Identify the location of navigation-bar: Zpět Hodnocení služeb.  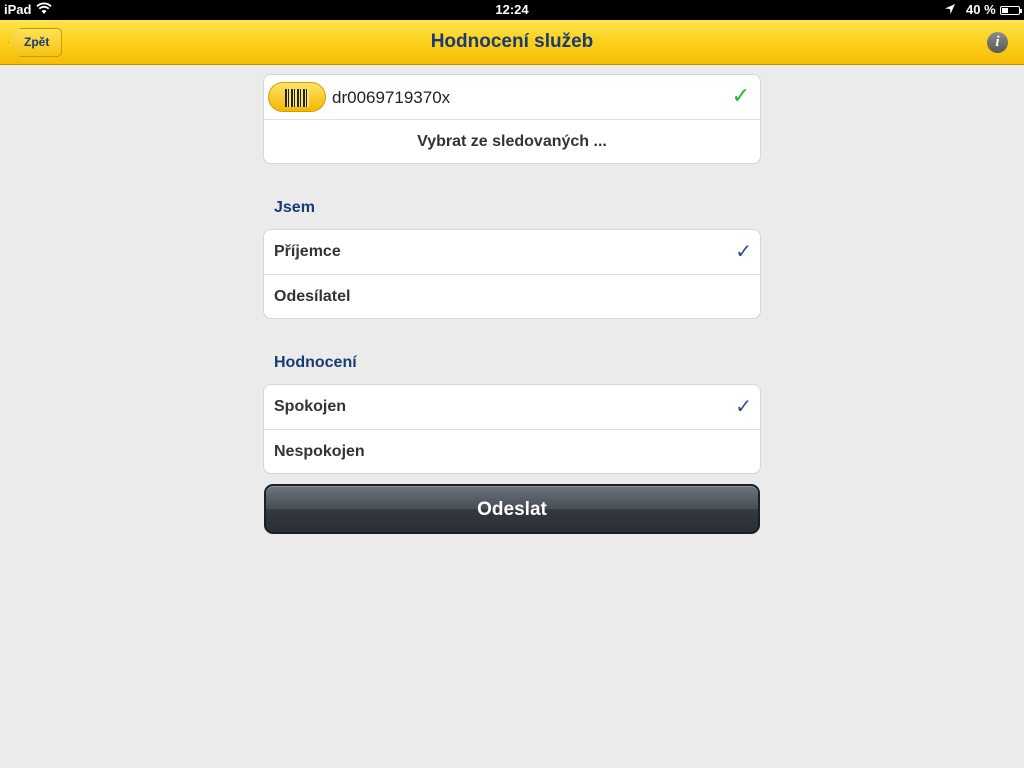
(512, 42).